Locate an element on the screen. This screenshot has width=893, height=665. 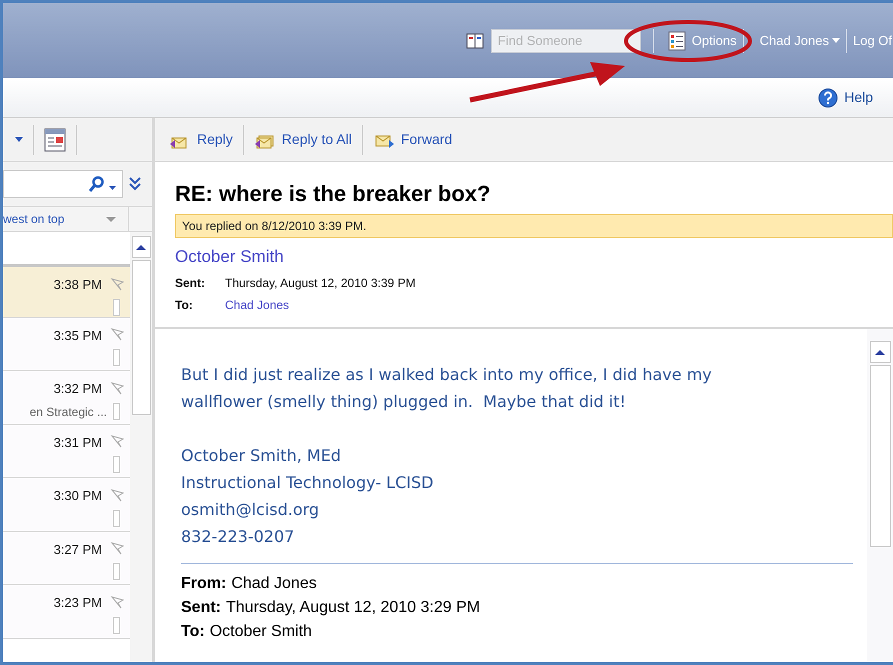
quoted-header-label: To: is located at coordinates (193, 632).